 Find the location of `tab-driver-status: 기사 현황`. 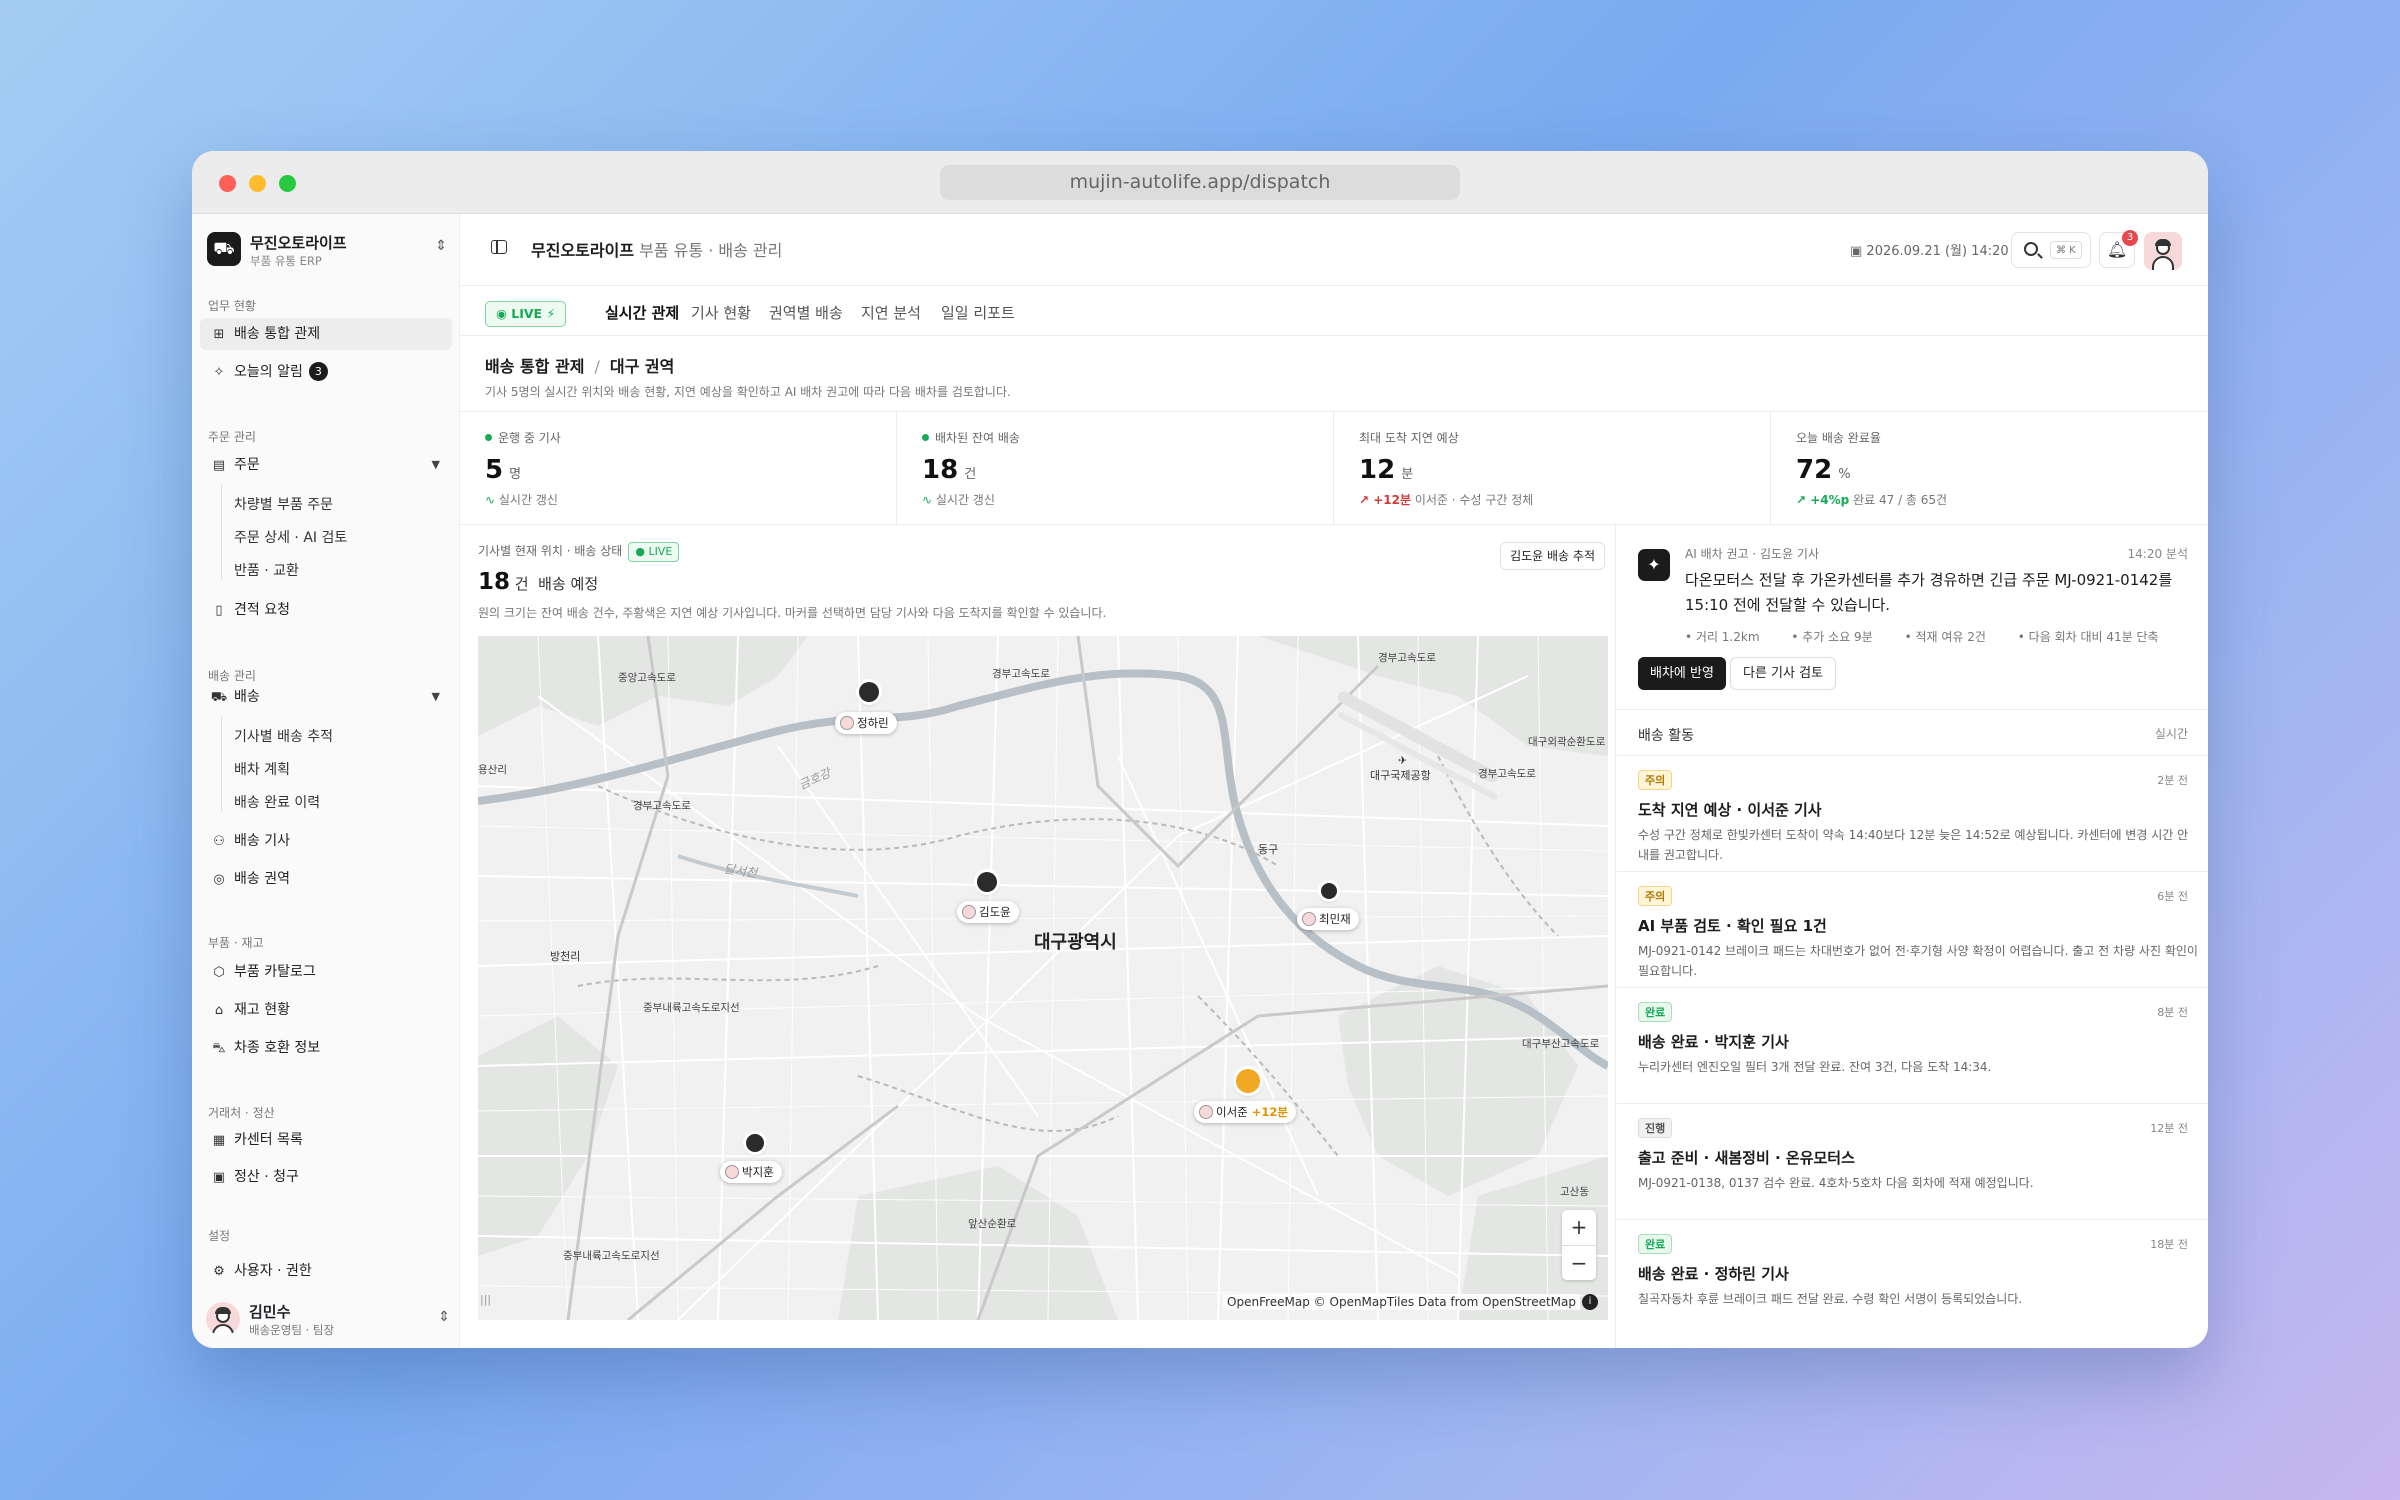

tab-driver-status: 기사 현황 is located at coordinates (721, 312).